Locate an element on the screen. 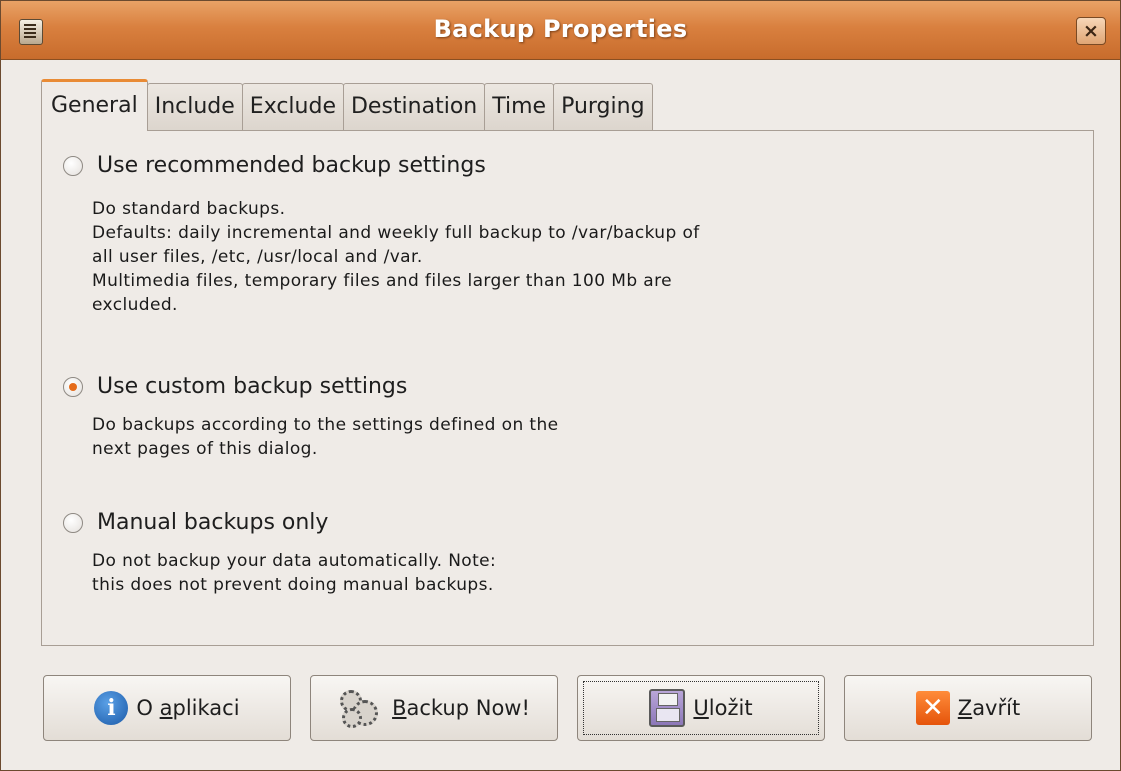  radio-option-manual: Manual backups only is located at coordinates (195, 522).